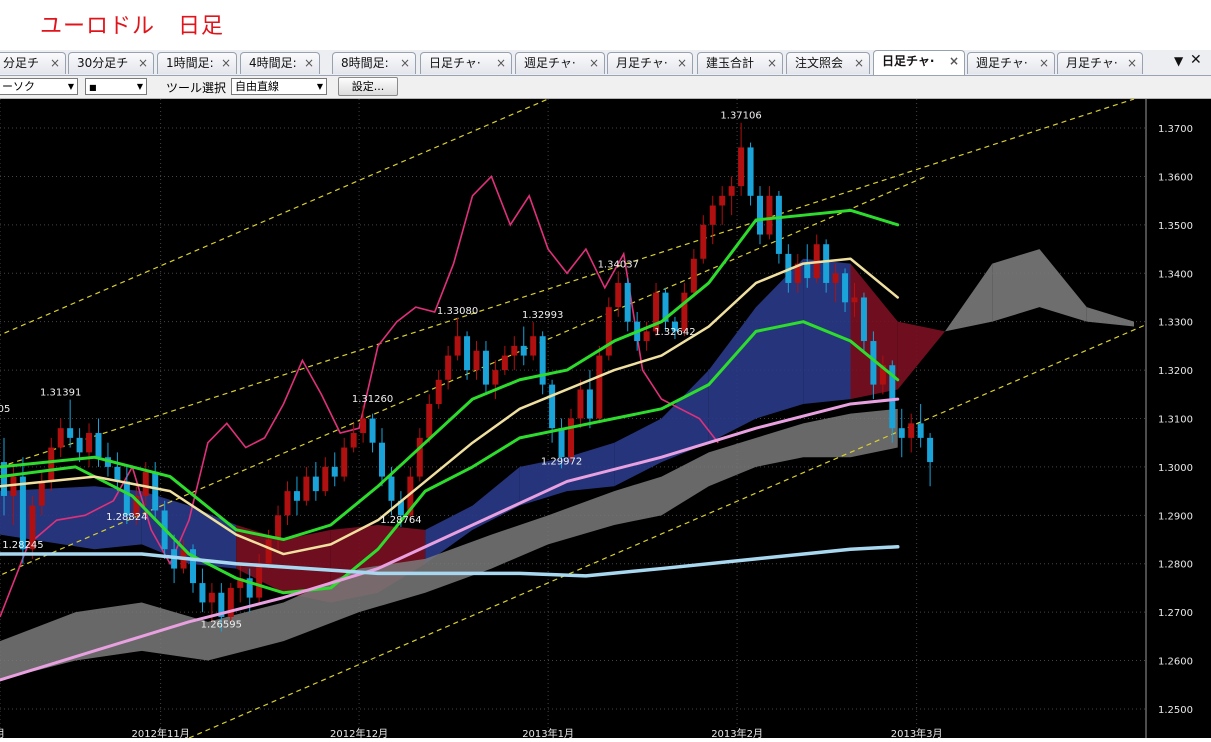  Describe the element at coordinates (21, 63) in the screenshot. I see `tab-label: 分足チ` at that location.